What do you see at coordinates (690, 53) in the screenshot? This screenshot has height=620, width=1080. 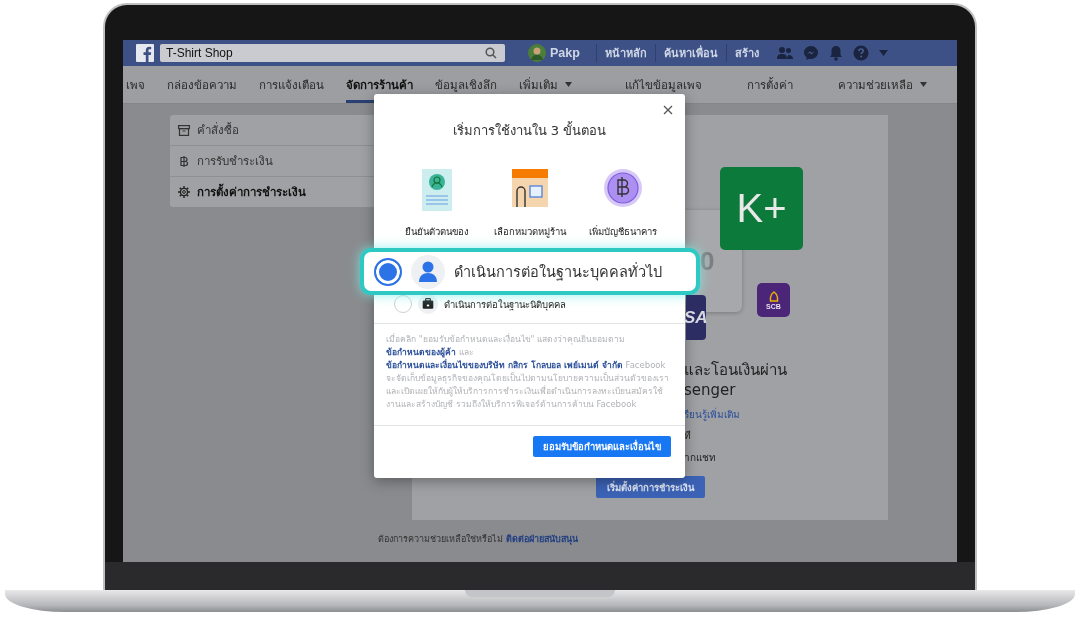 I see `nav-link: ค้นหาเพื่อน` at bounding box center [690, 53].